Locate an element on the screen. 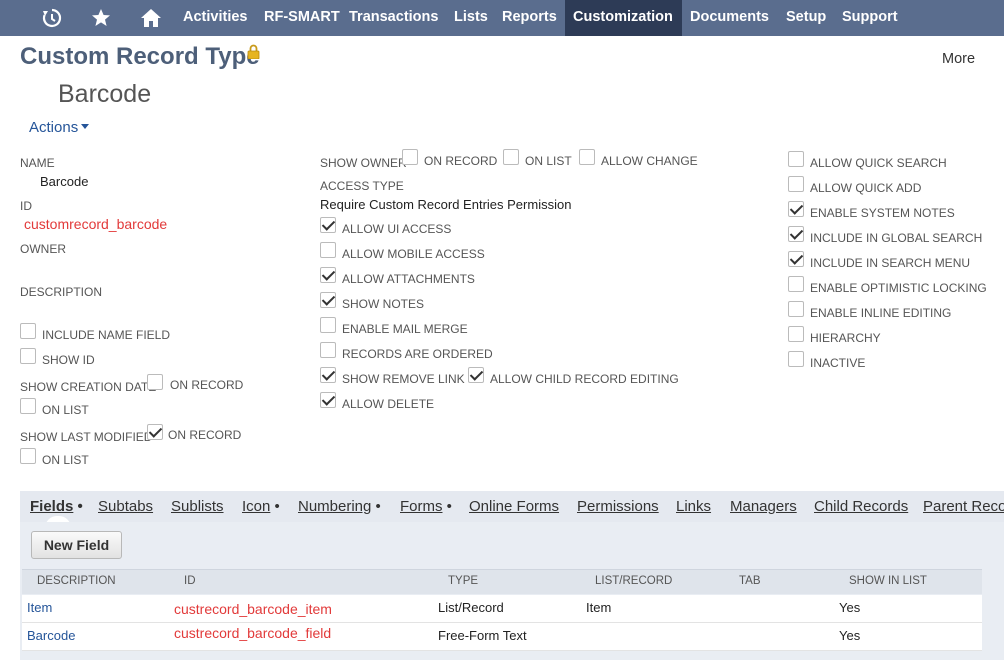 This screenshot has height=660, width=1004. inactive-checkbox is located at coordinates (796, 359).